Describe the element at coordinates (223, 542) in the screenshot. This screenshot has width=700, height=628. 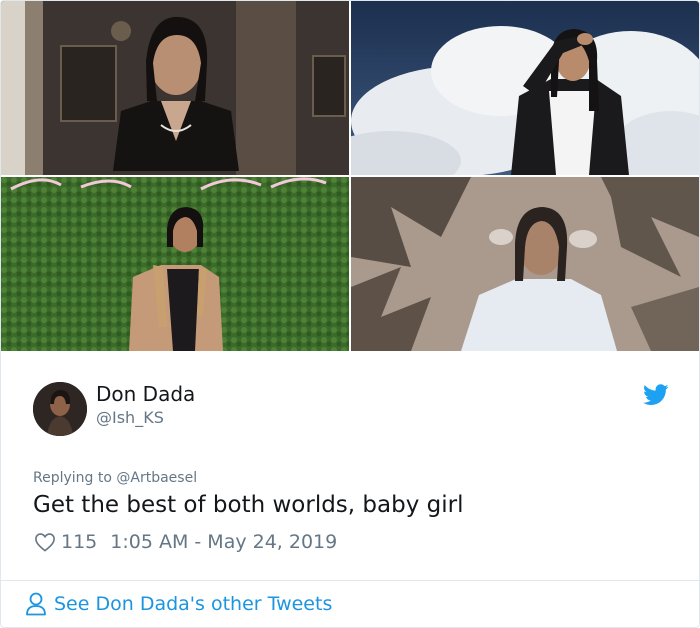
I see `timestamp: 1:05 AM - May 24, 2019` at that location.